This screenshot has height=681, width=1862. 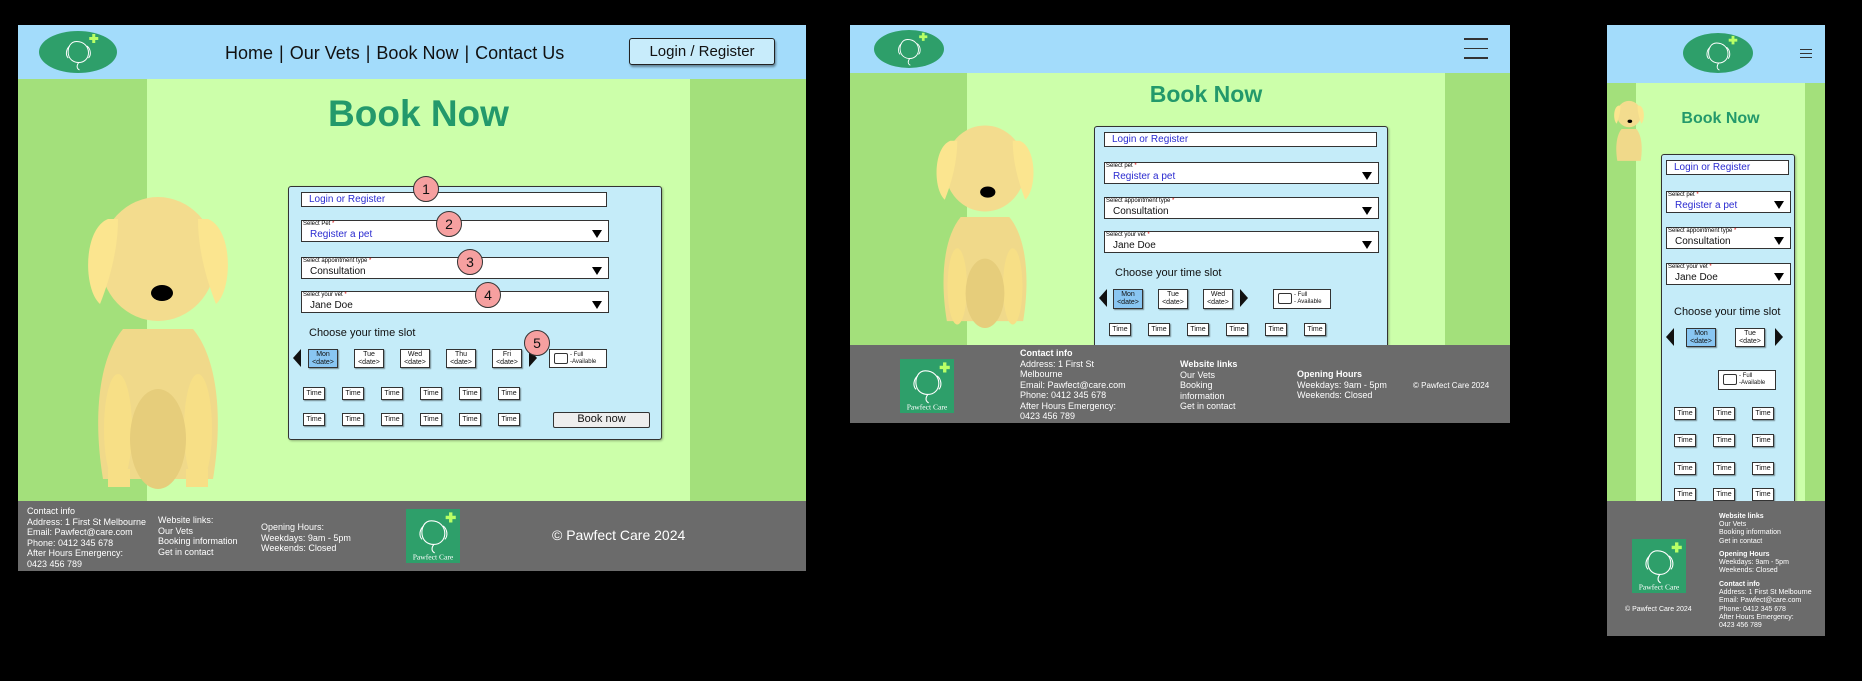 What do you see at coordinates (519, 53) in the screenshot?
I see `nav-contact-us: Contact Us` at bounding box center [519, 53].